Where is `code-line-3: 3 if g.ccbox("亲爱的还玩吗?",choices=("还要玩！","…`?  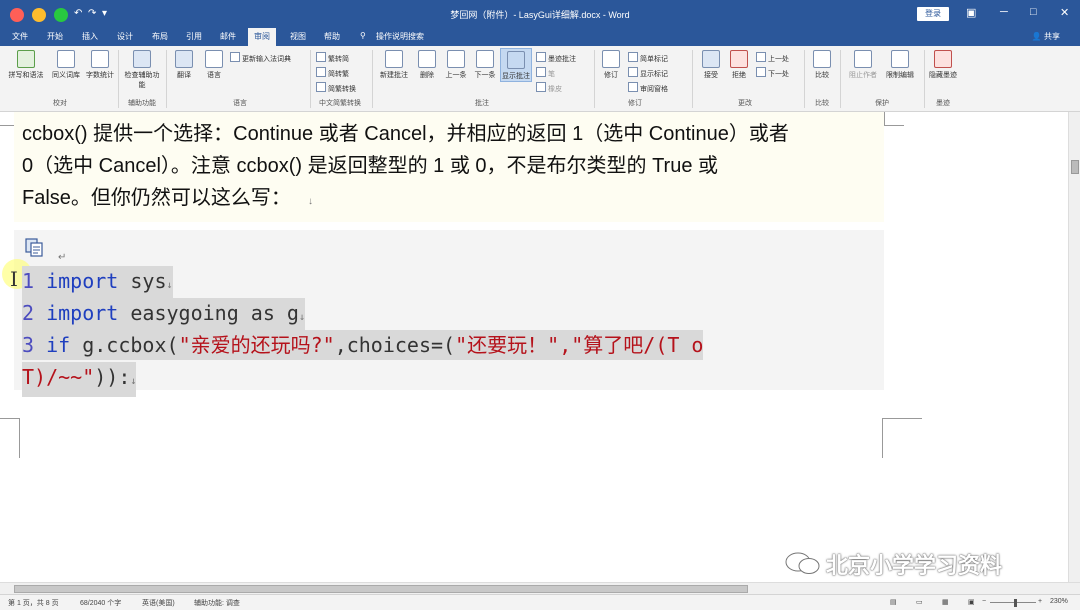 code-line-3: 3 if g.ccbox("亲爱的还玩吗?",choices=("还要玩！","… is located at coordinates (363, 345).